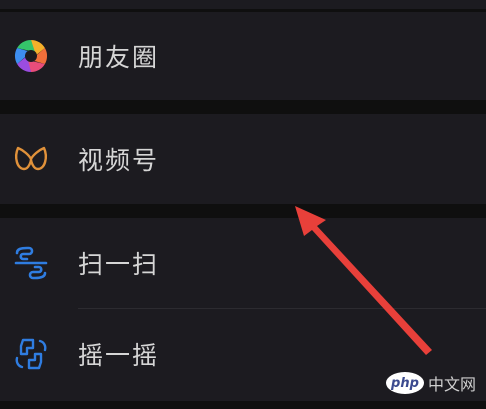  What do you see at coordinates (451, 384) in the screenshot?
I see `watermark-text: 中文网` at bounding box center [451, 384].